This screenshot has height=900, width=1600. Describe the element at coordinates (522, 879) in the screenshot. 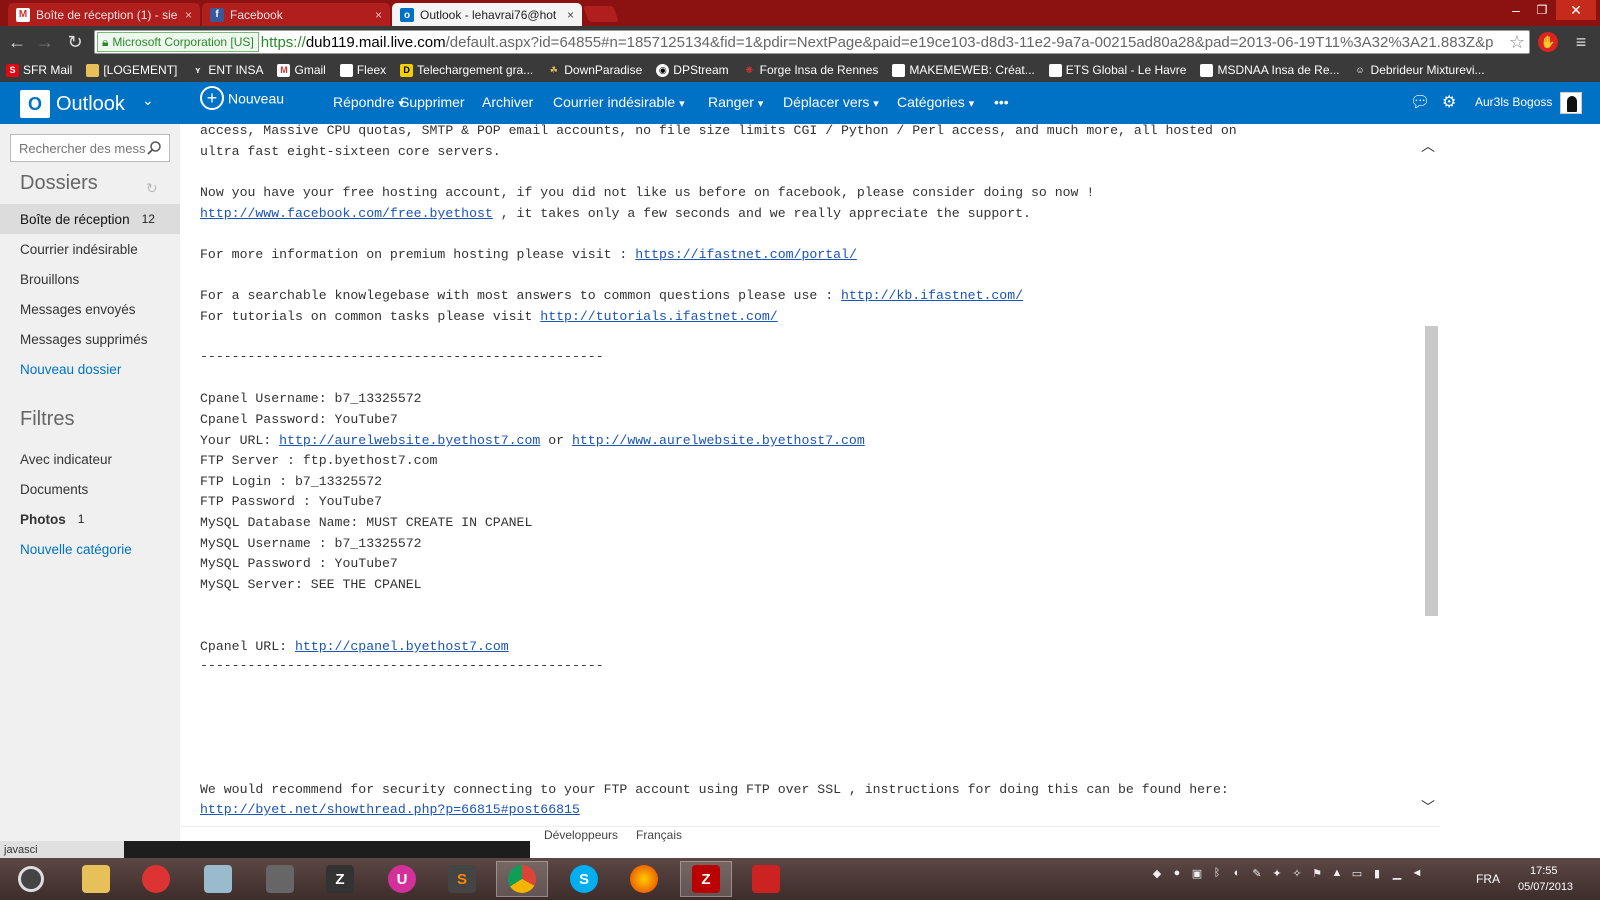

I see `chrome-taskbar-button` at that location.